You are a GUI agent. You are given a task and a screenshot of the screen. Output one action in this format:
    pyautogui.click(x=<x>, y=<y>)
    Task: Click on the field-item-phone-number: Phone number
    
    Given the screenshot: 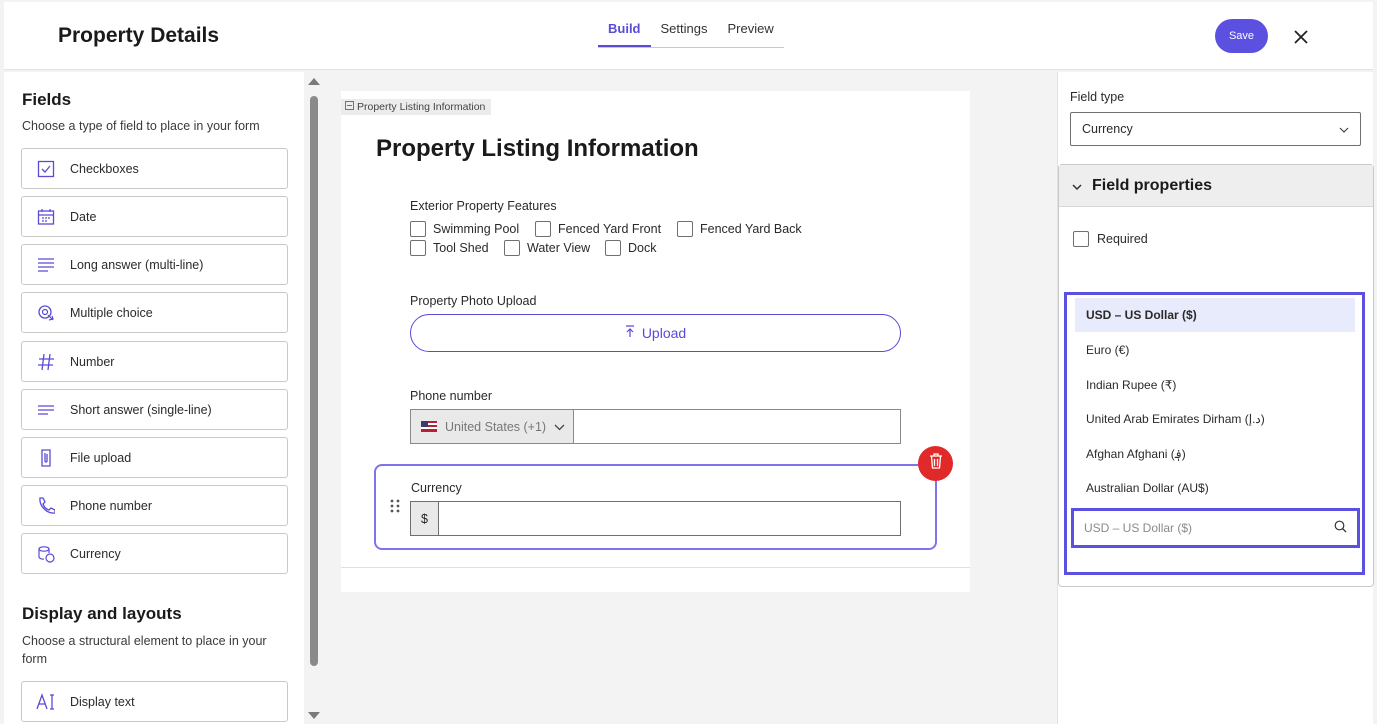 What is the action you would take?
    pyautogui.click(x=154, y=505)
    